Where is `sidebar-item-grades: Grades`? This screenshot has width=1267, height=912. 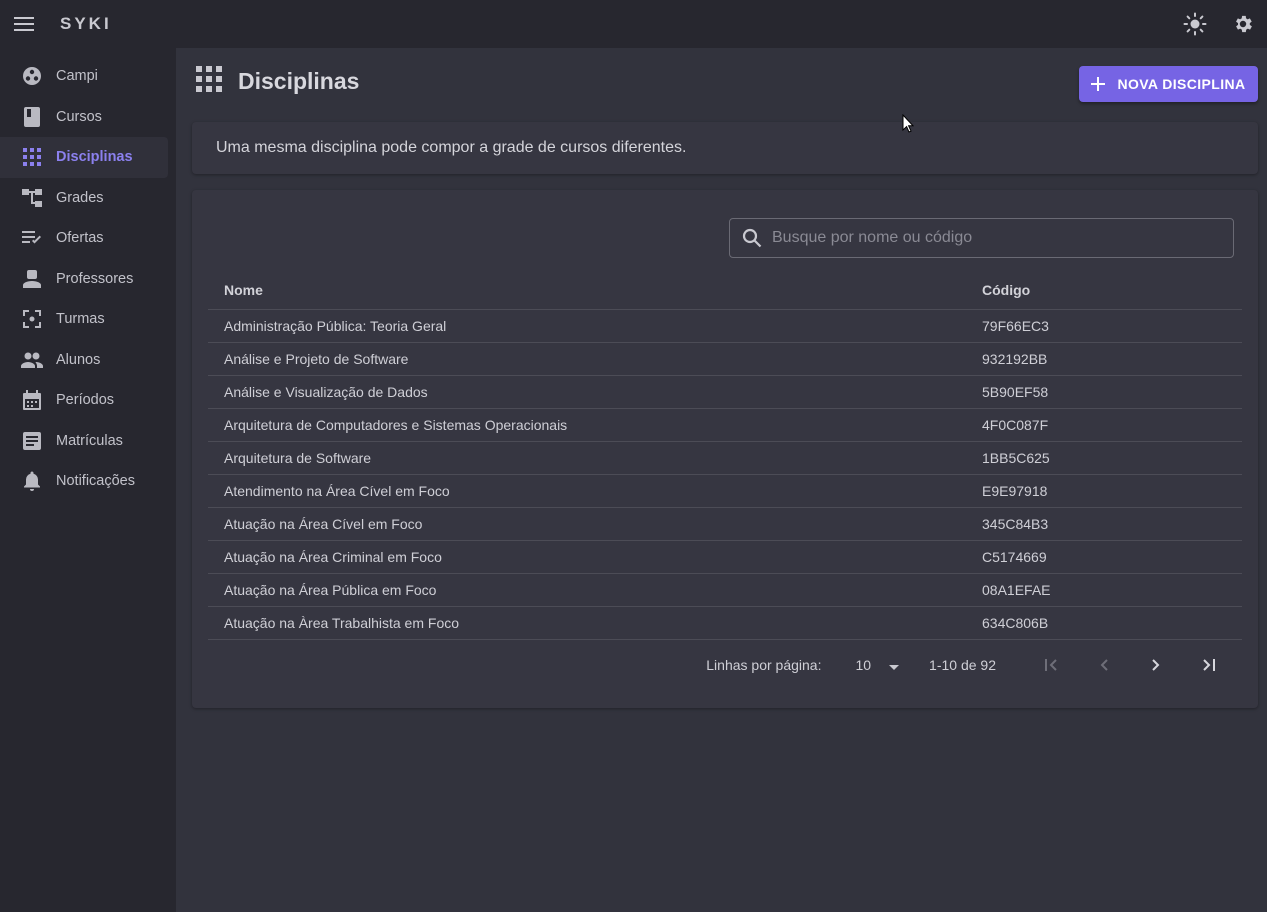 sidebar-item-grades: Grades is located at coordinates (84, 198).